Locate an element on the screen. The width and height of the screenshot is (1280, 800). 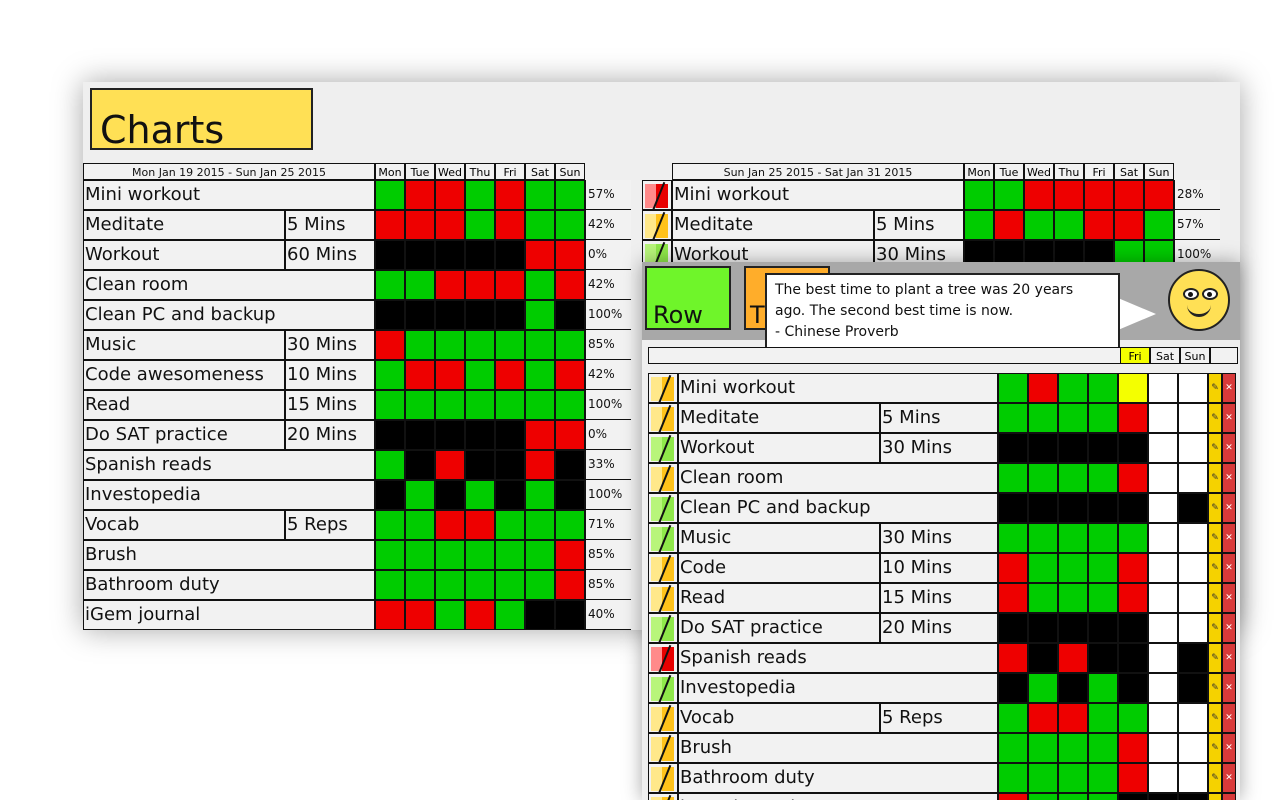
habit-name: Meditate is located at coordinates (779, 418).